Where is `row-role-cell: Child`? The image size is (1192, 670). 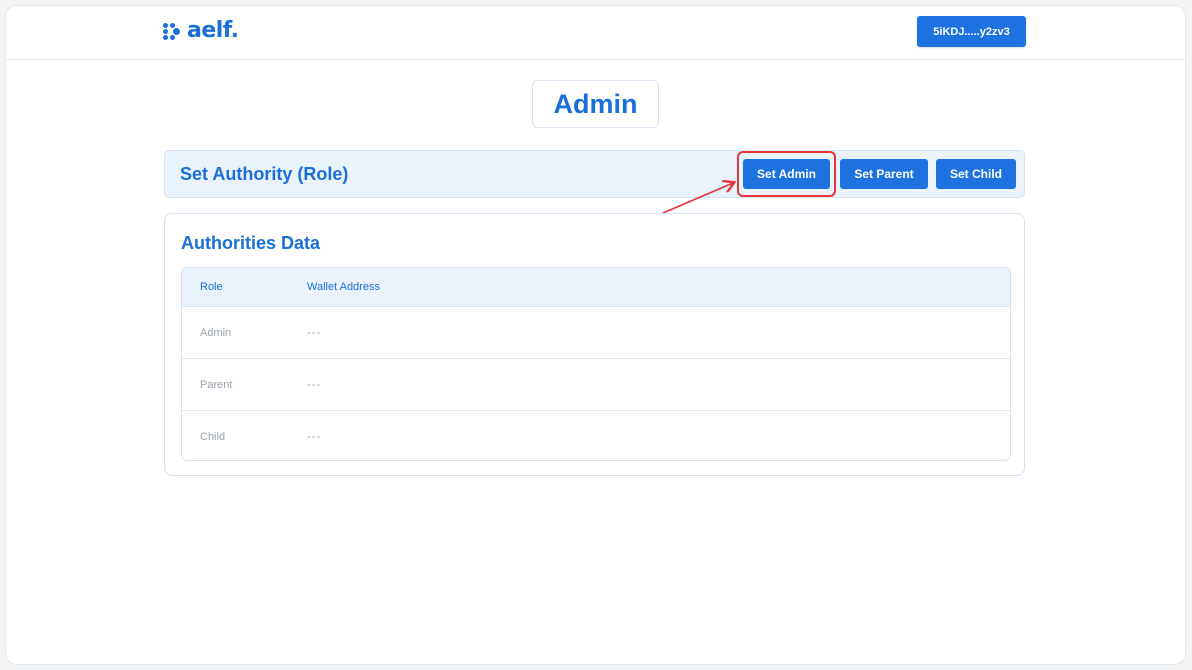
row-role-cell: Child is located at coordinates (213, 436).